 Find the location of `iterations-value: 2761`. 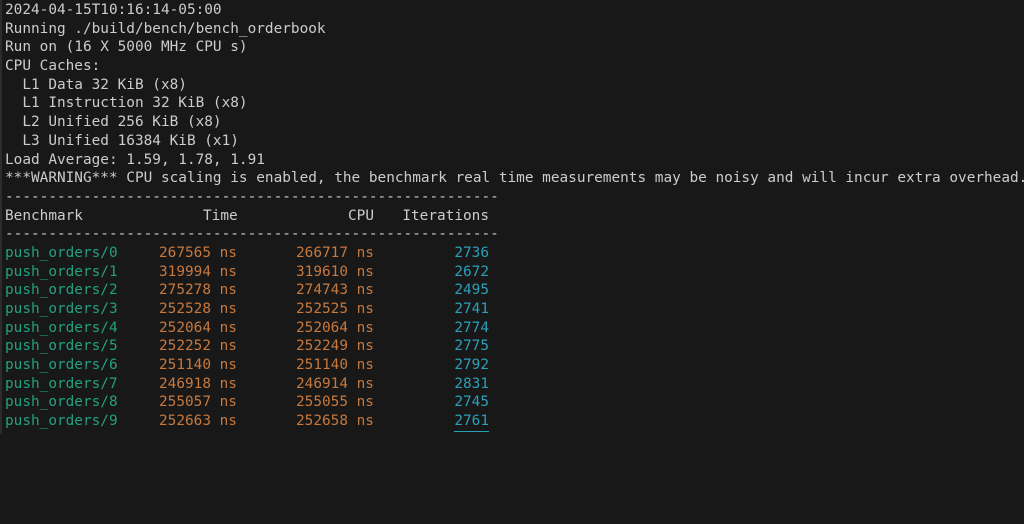

iterations-value: 2761 is located at coordinates (441, 422).